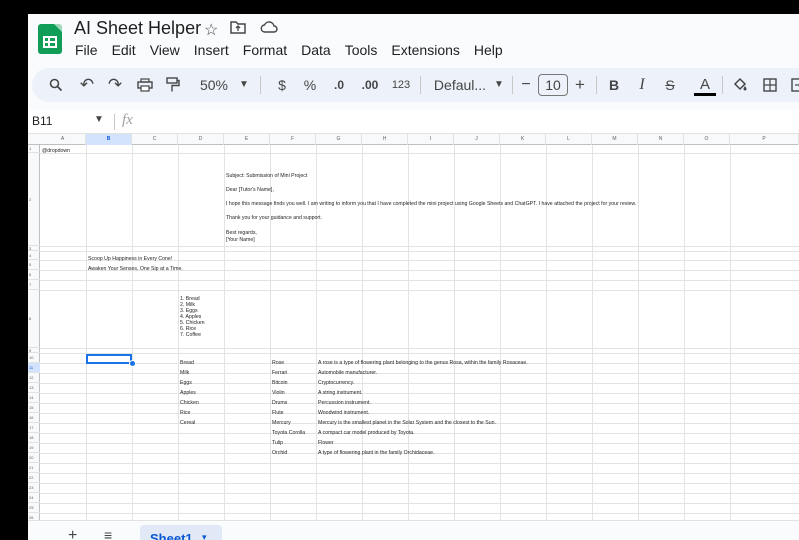  What do you see at coordinates (344, 403) in the screenshot?
I see `cell-g14: Percussion instrument.` at bounding box center [344, 403].